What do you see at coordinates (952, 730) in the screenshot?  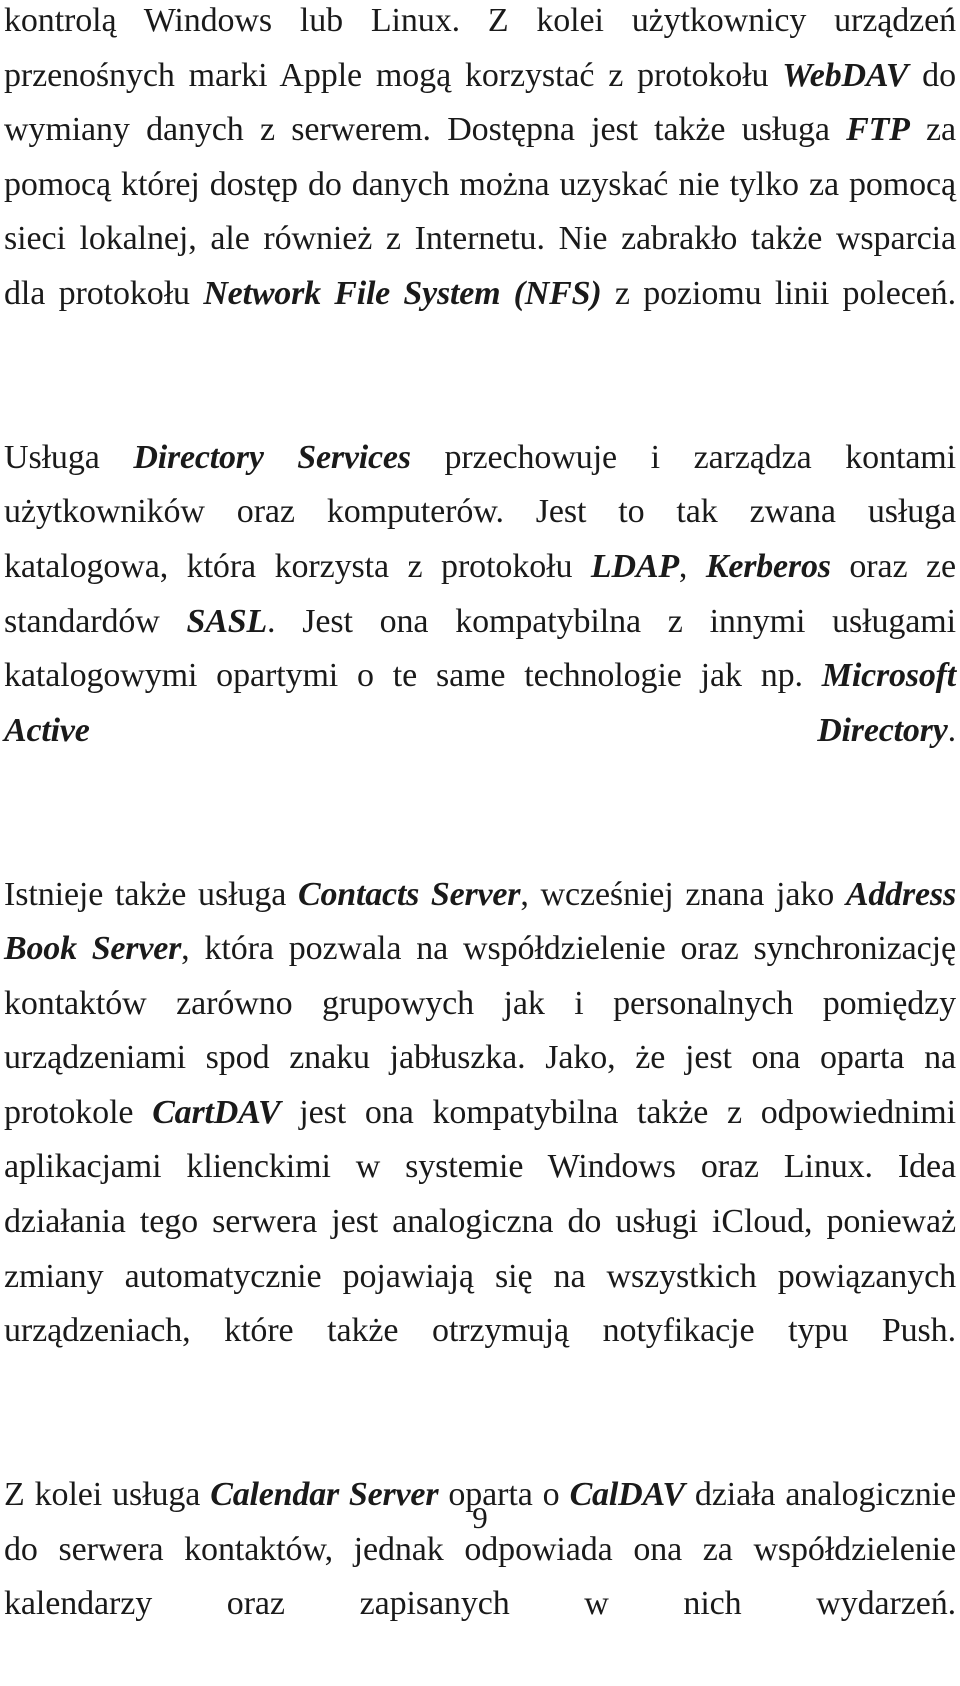 I see `body-text-run: .` at bounding box center [952, 730].